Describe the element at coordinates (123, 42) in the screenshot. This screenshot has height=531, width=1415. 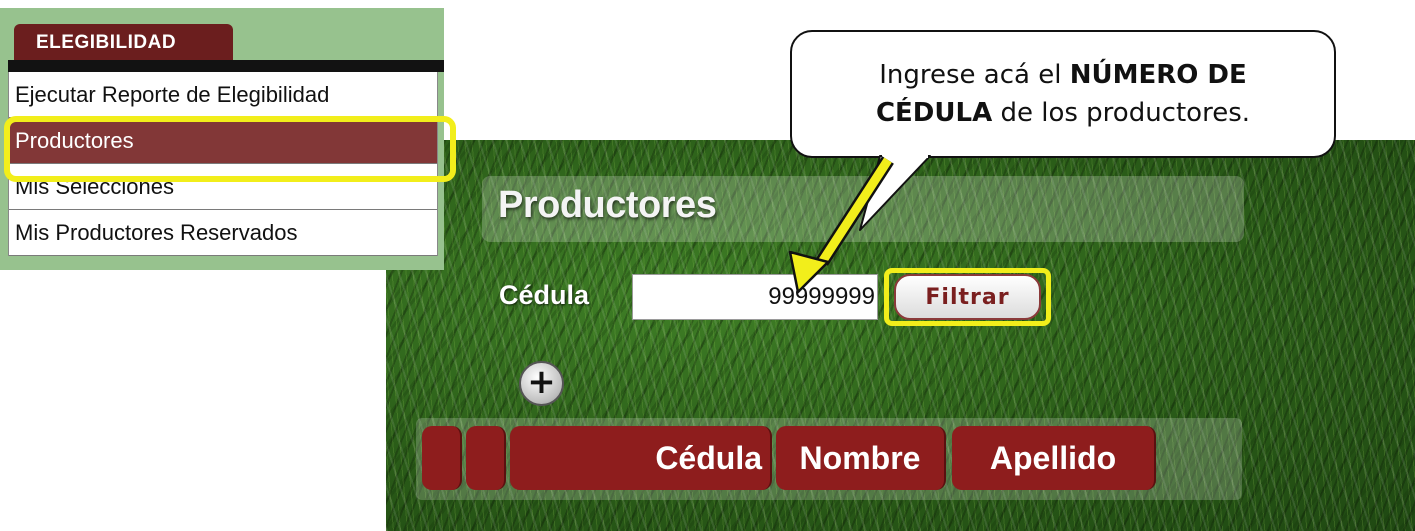
I see `menu-tab-elegibilidad: ELEGIBILIDAD` at that location.